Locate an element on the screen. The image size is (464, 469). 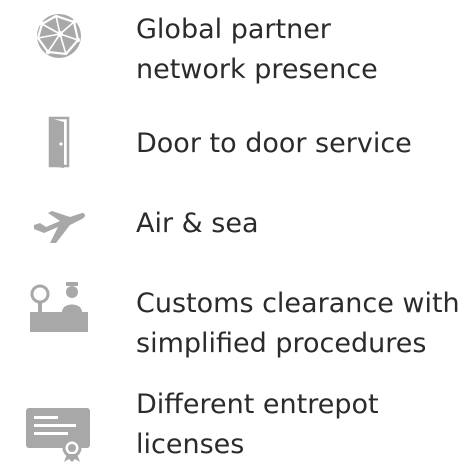
feature-label-line: Global partner is located at coordinates (233, 29).